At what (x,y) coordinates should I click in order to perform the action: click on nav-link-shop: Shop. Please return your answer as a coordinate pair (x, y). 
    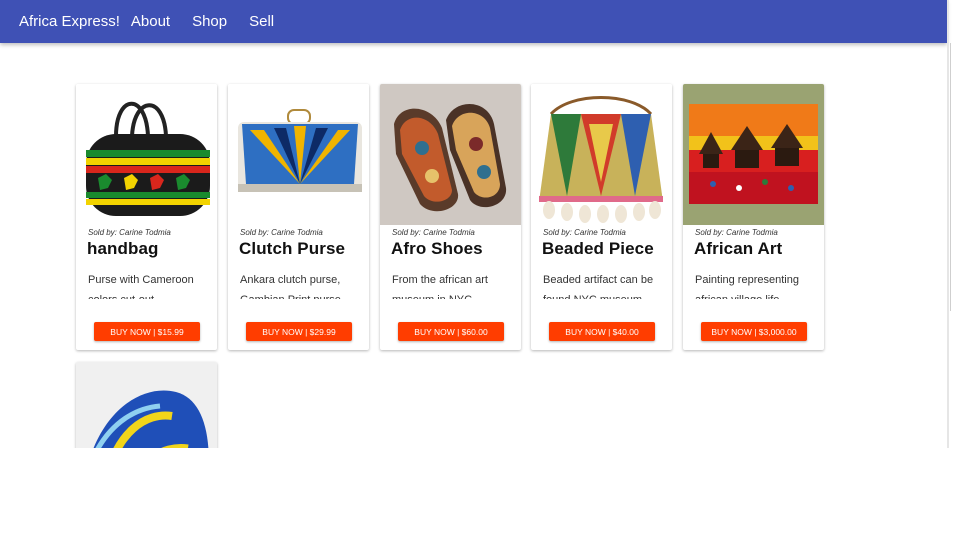
    Looking at the image, I should click on (209, 21).